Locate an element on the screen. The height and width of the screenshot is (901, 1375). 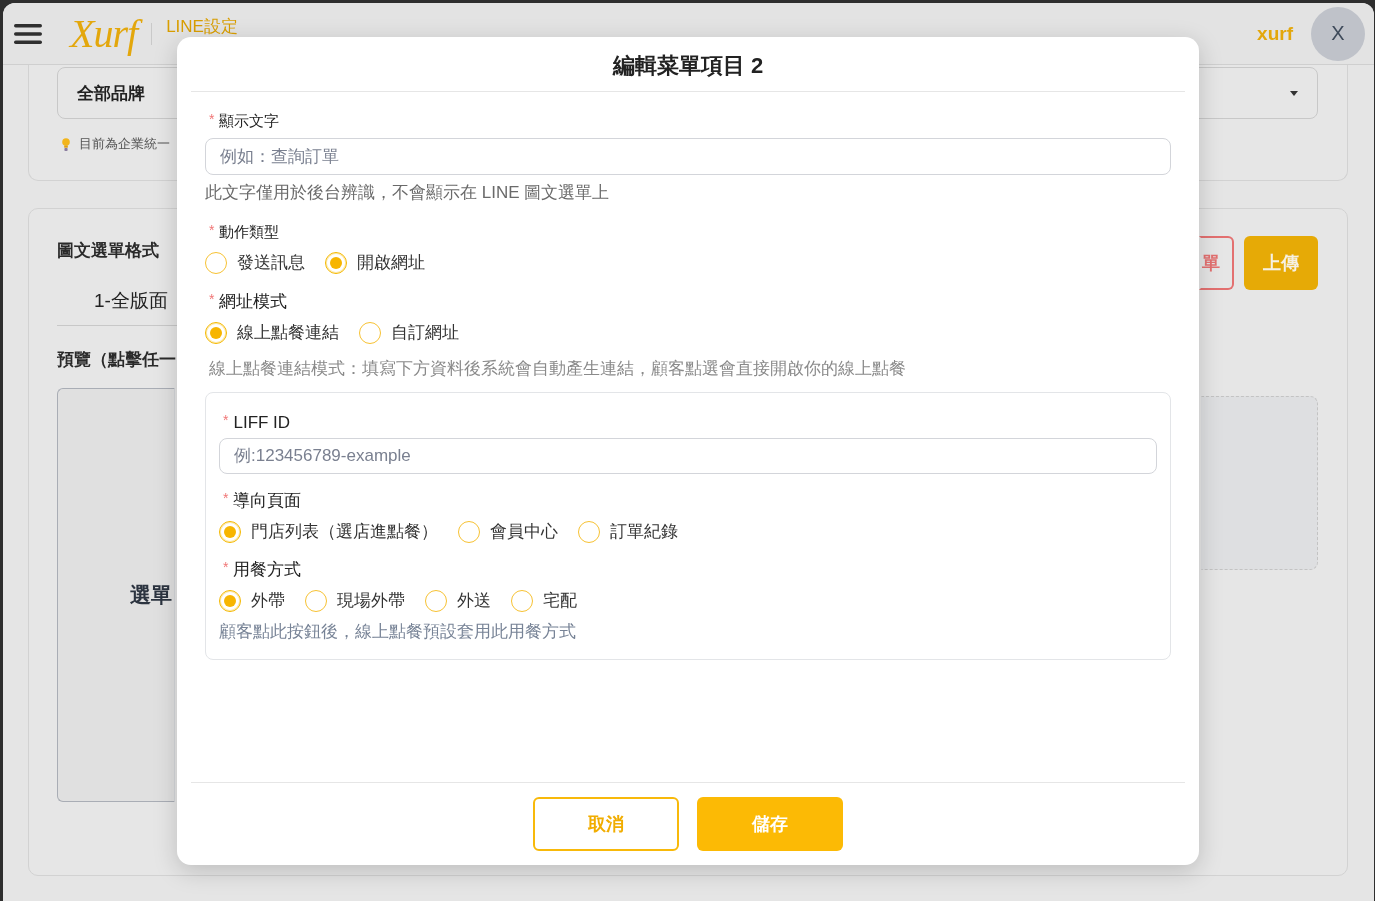
text-input: 例:123456789-example is located at coordinates (688, 456).